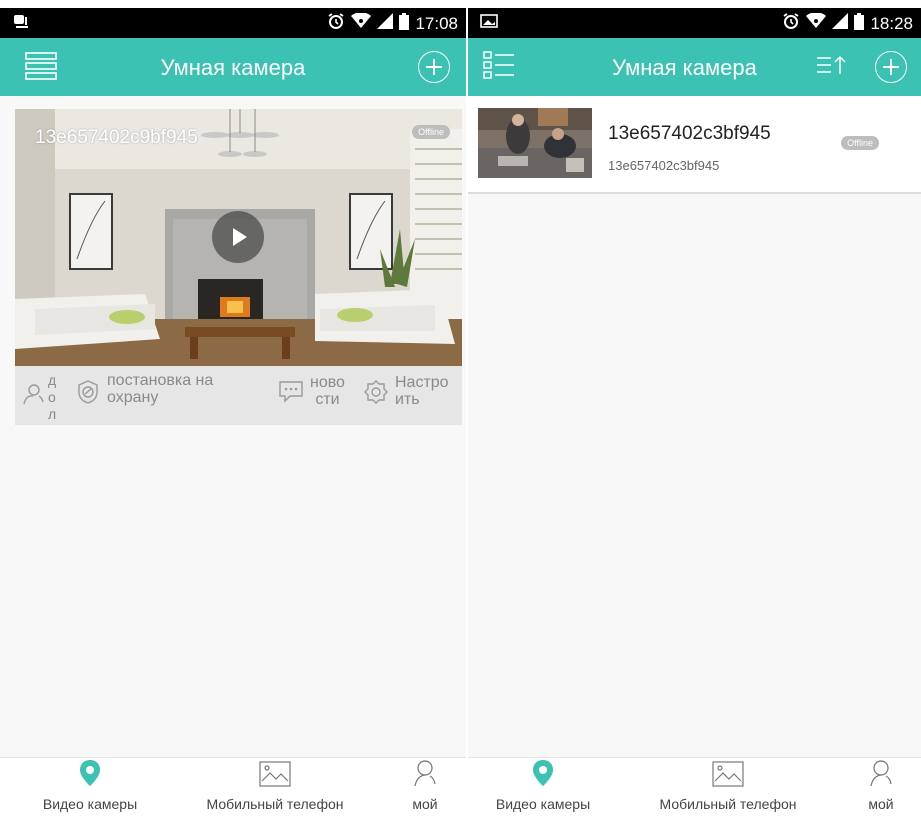  I want to click on action-playback: д о л, so click(38, 397).